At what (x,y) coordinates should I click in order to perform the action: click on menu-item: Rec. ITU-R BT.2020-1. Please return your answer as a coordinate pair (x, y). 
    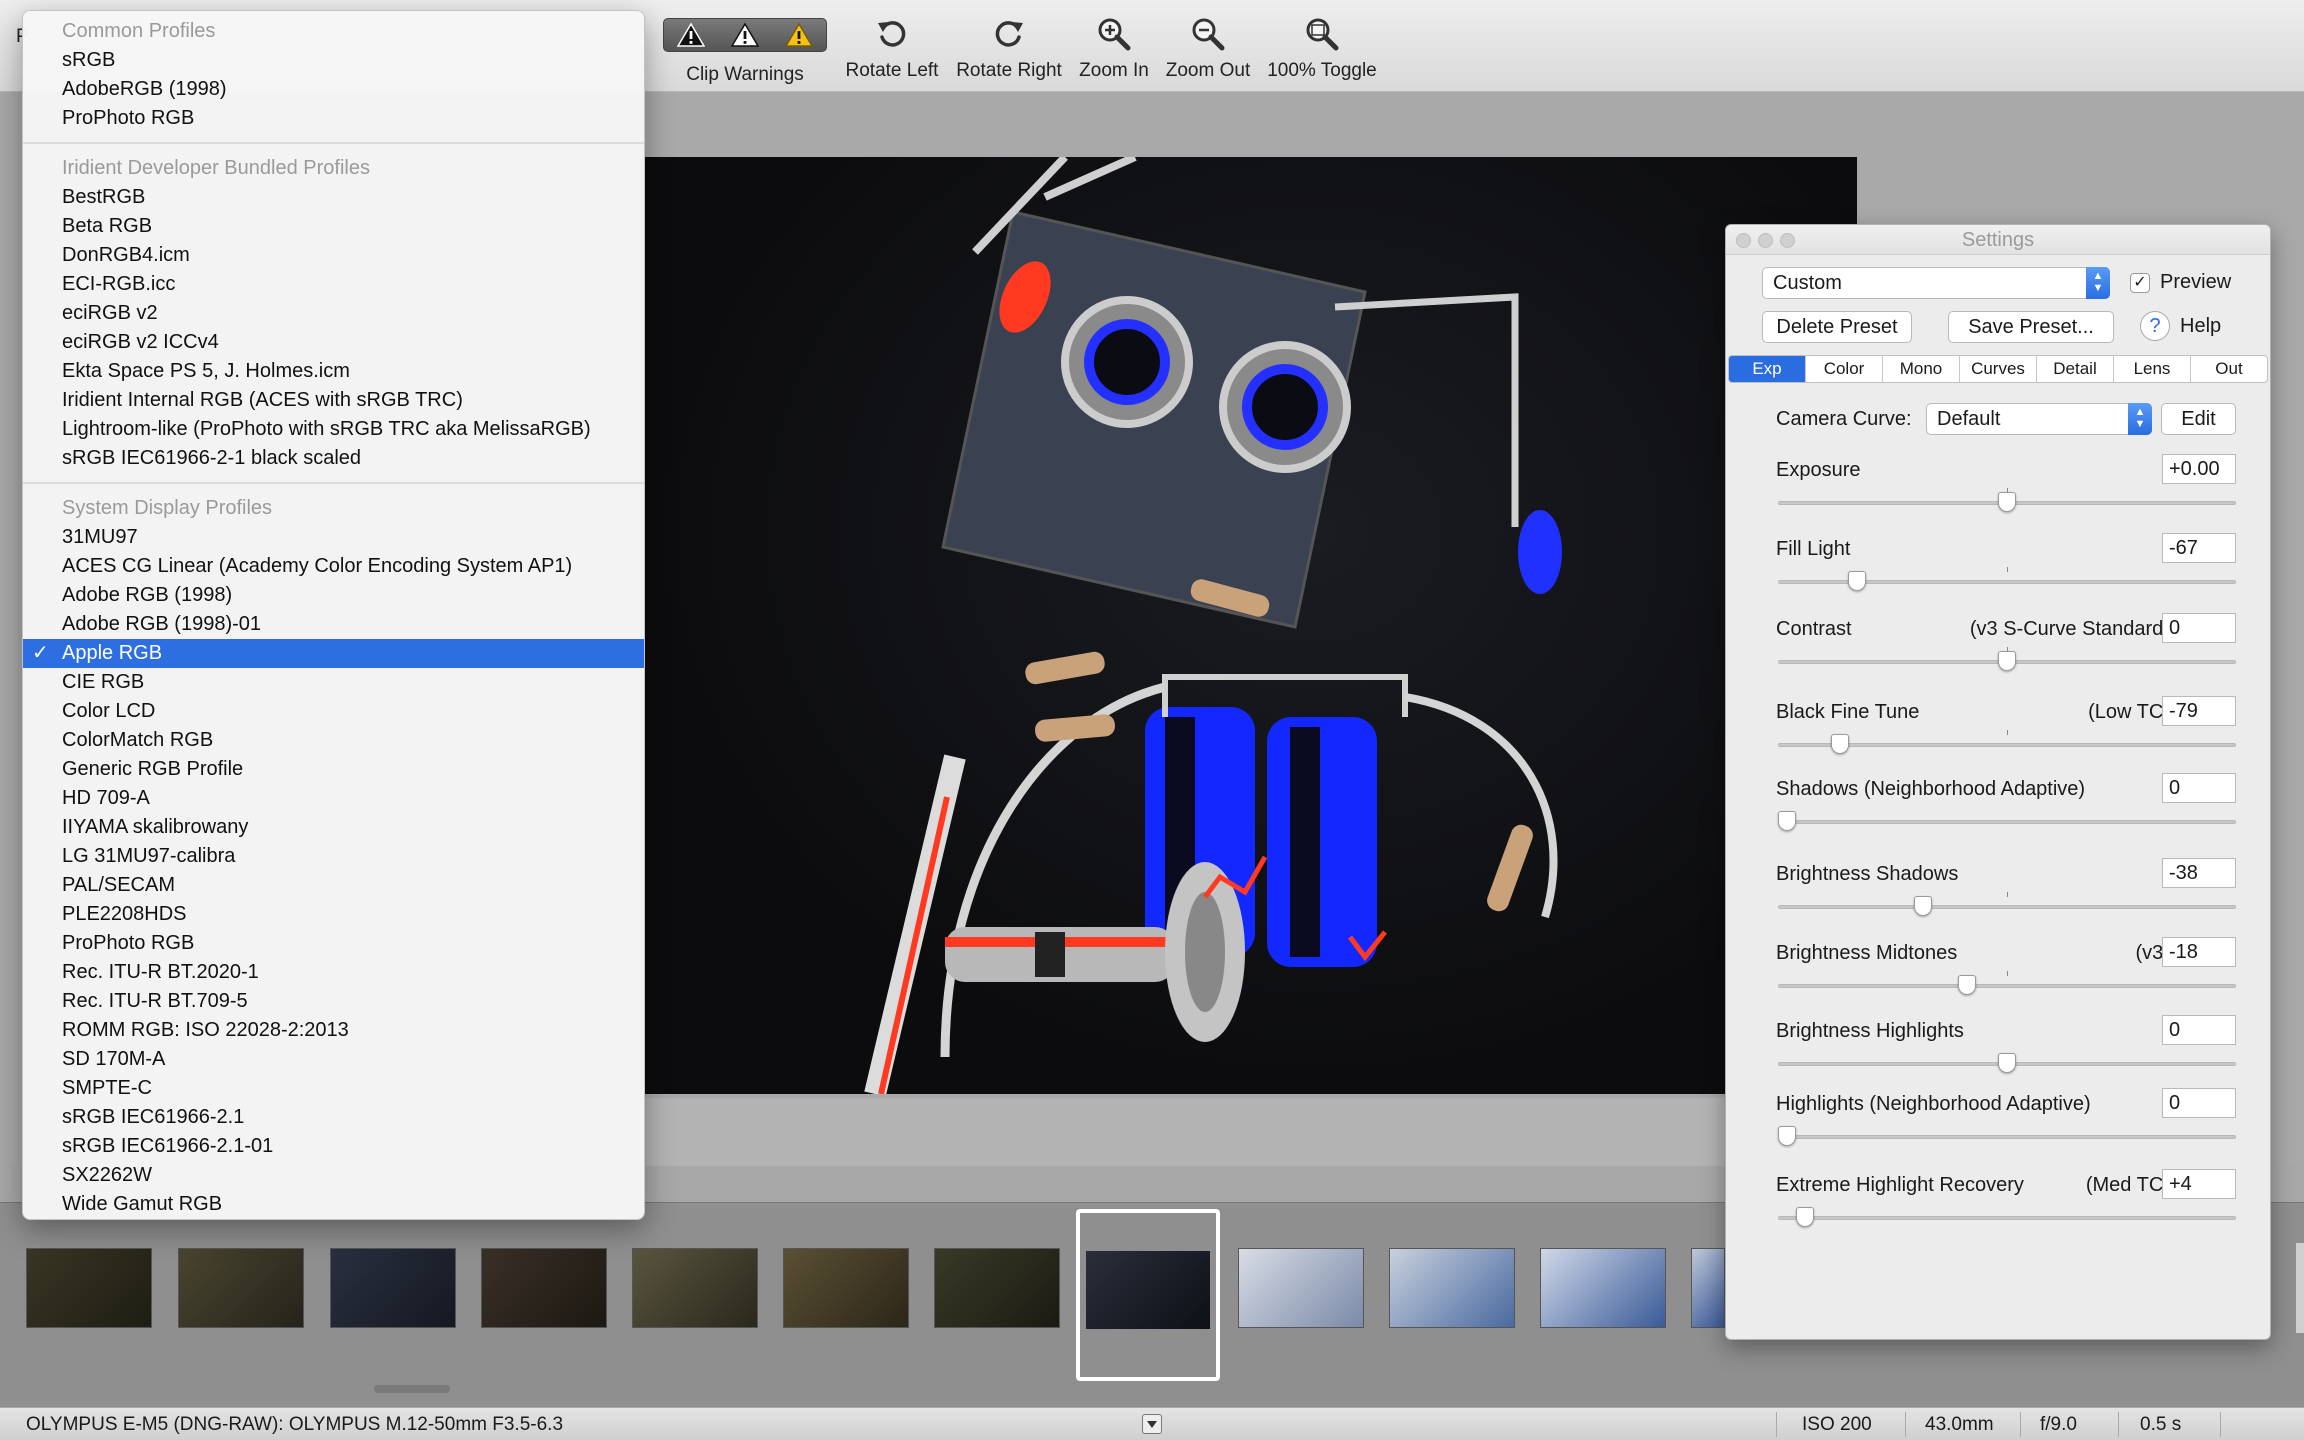
    Looking at the image, I should click on (333, 972).